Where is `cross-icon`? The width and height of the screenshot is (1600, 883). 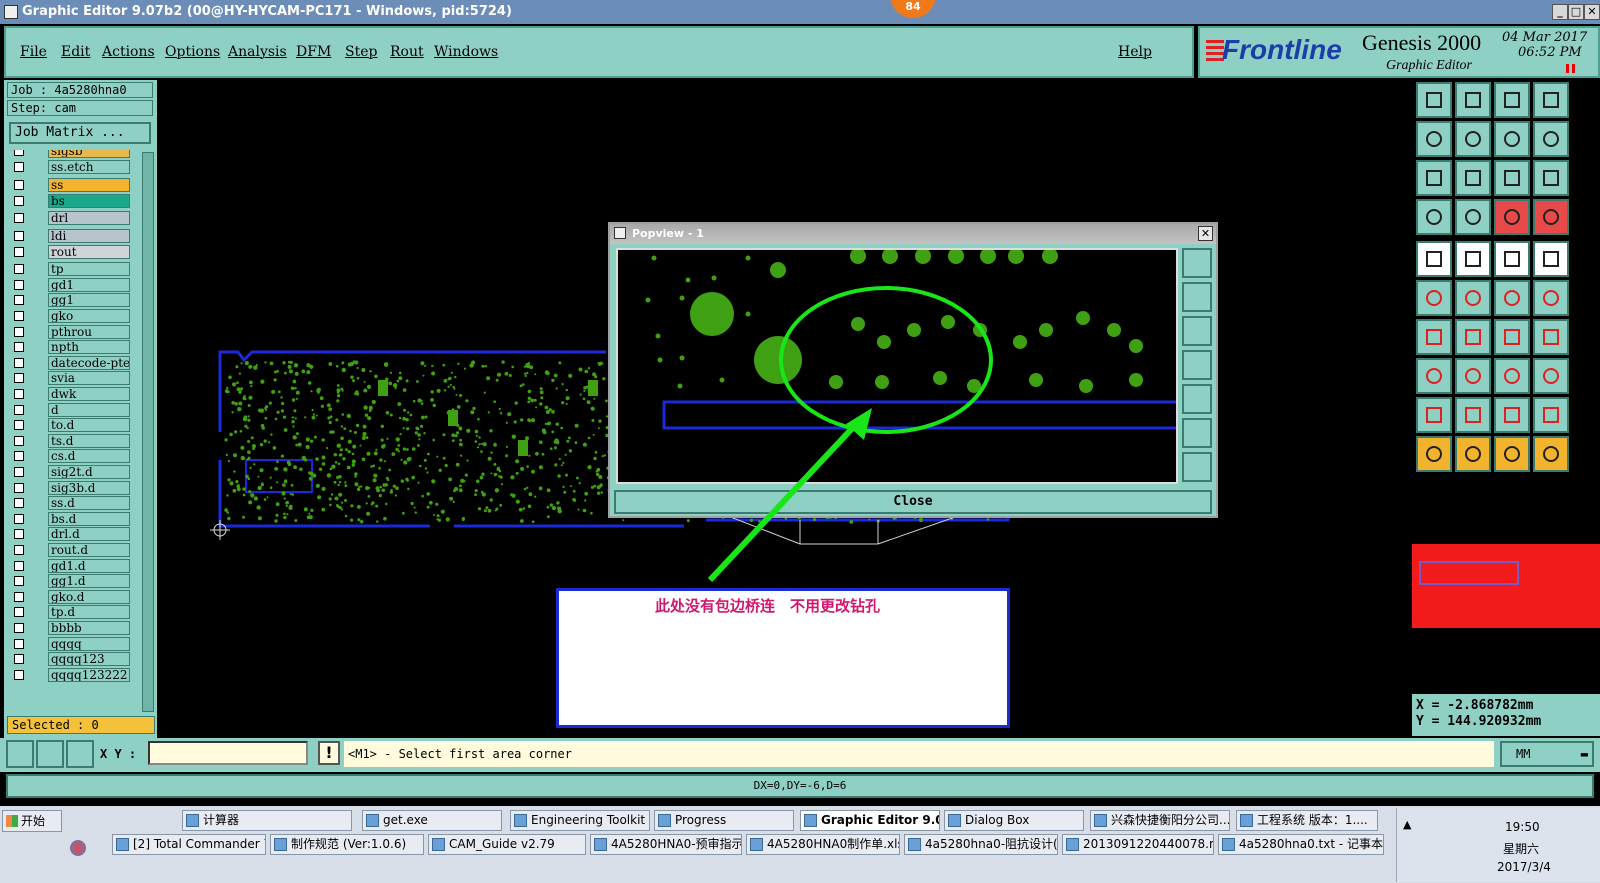
cross-icon is located at coordinates (1473, 298).